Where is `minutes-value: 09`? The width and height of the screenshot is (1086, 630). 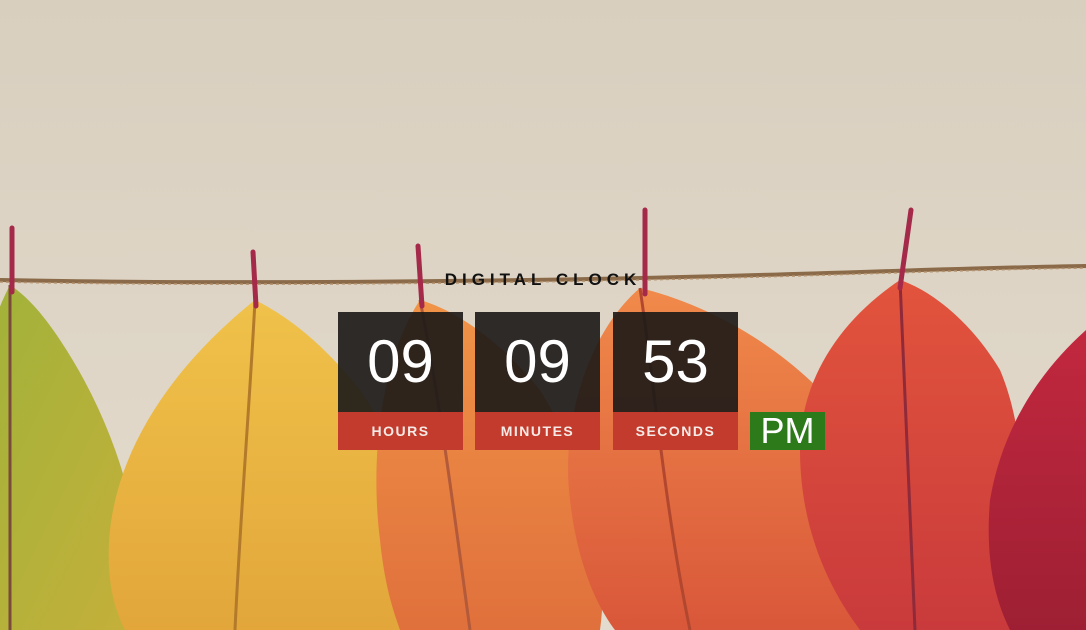
minutes-value: 09 is located at coordinates (537, 362).